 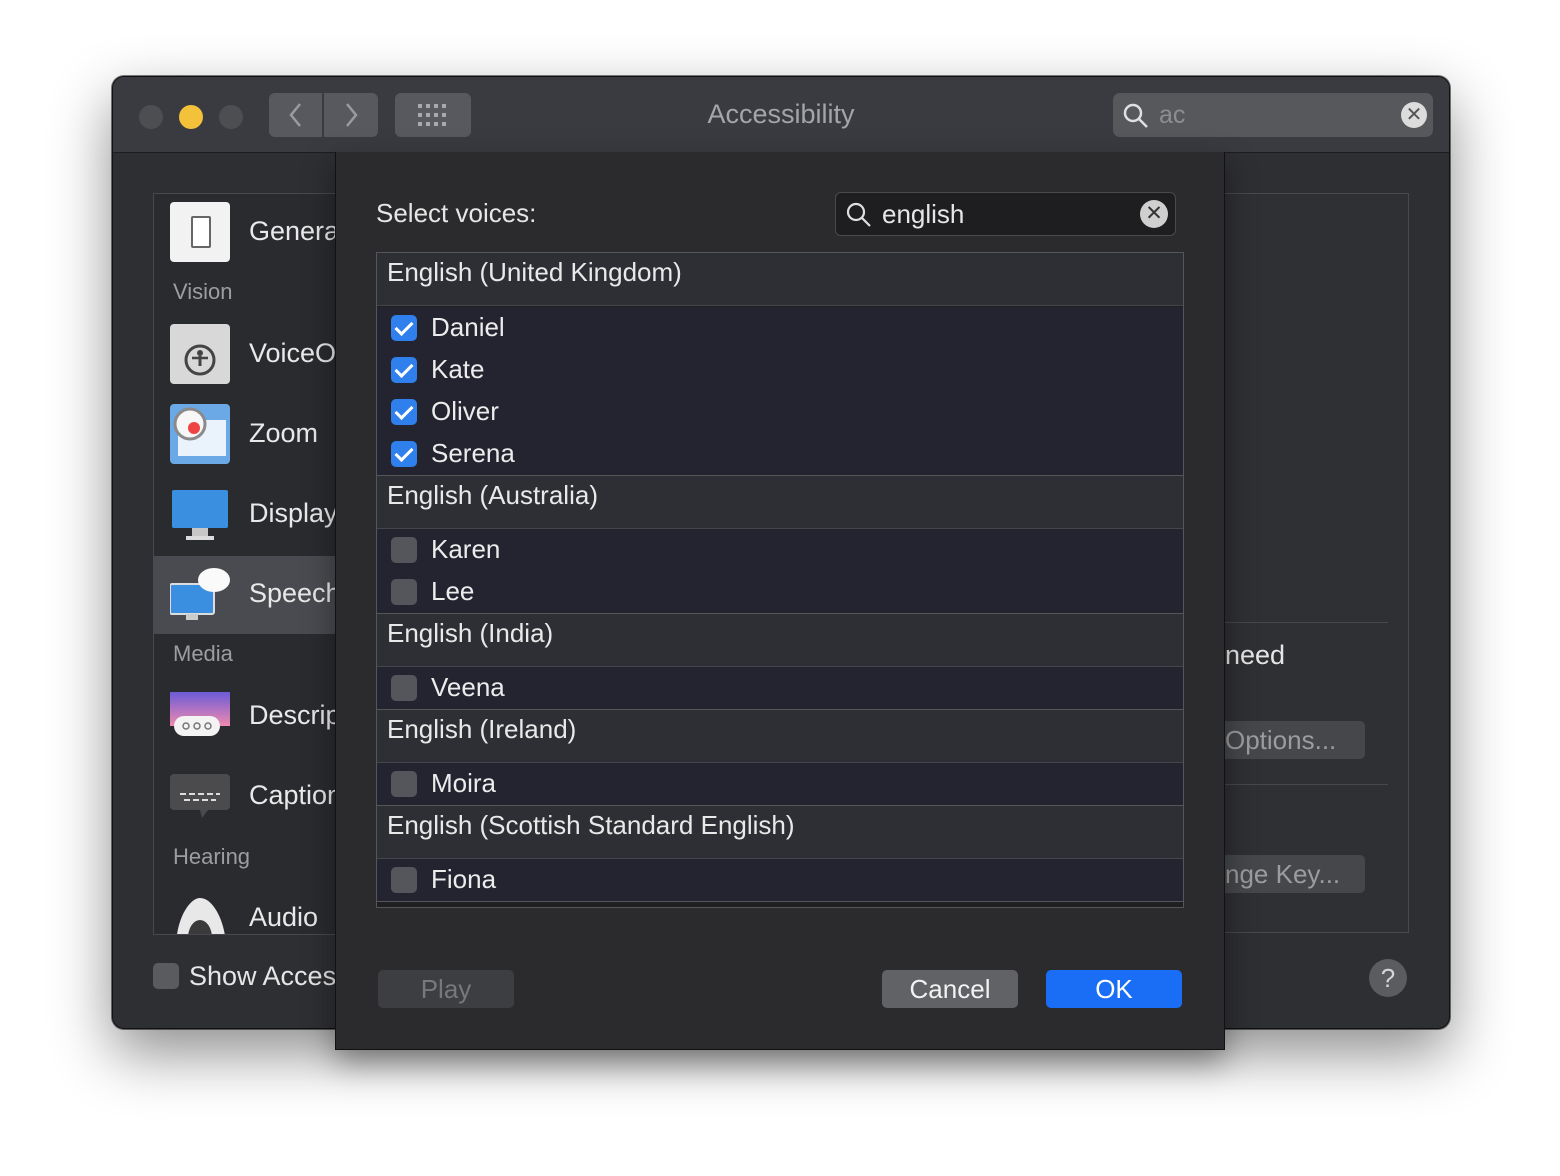 I want to click on monitor-icon, so click(x=200, y=514).